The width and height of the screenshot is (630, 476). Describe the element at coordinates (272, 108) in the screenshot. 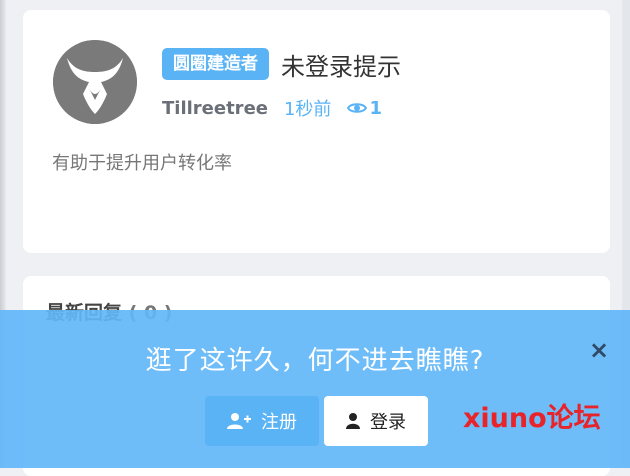

I see `post-meta: Tillreetree 1秒前 1` at that location.